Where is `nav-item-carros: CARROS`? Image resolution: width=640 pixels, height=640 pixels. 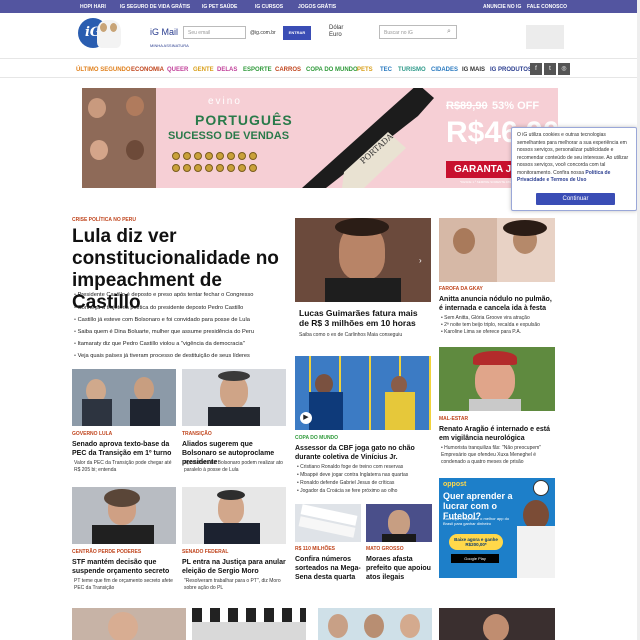
nav-item-carros: CARROS is located at coordinates (288, 70).